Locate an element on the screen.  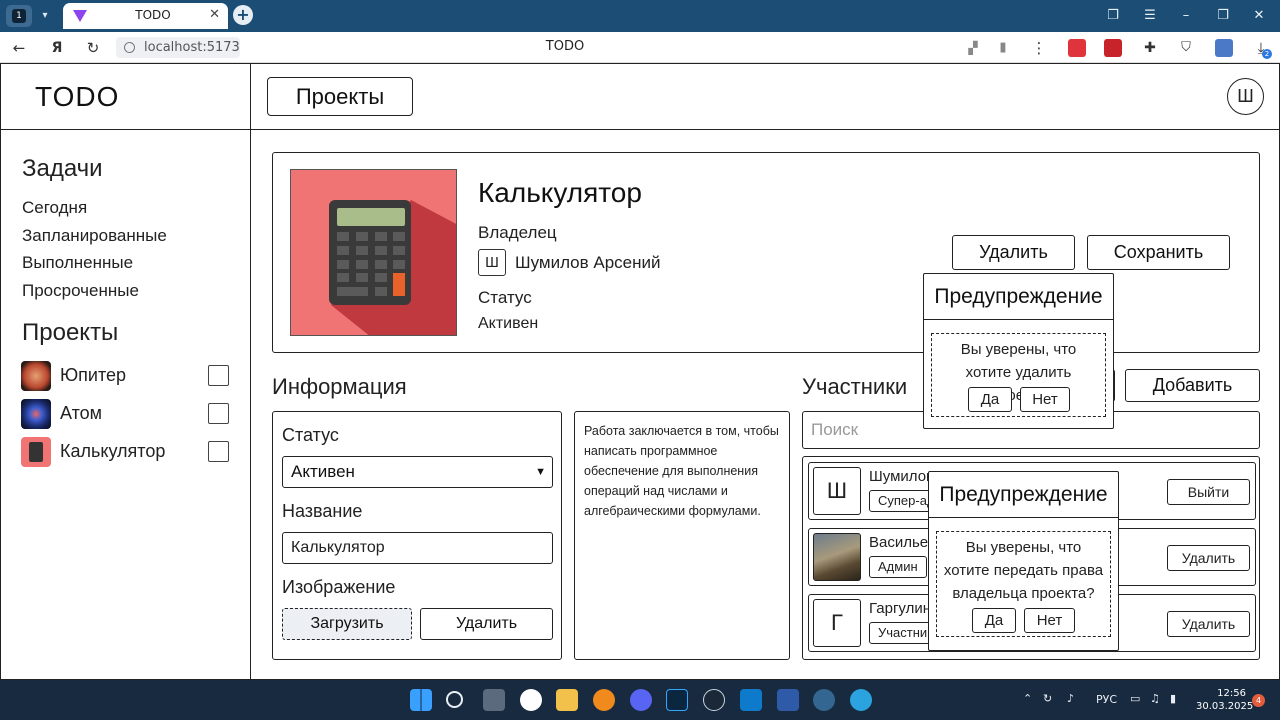
leave-project-button: Выйти is located at coordinates (1208, 492).